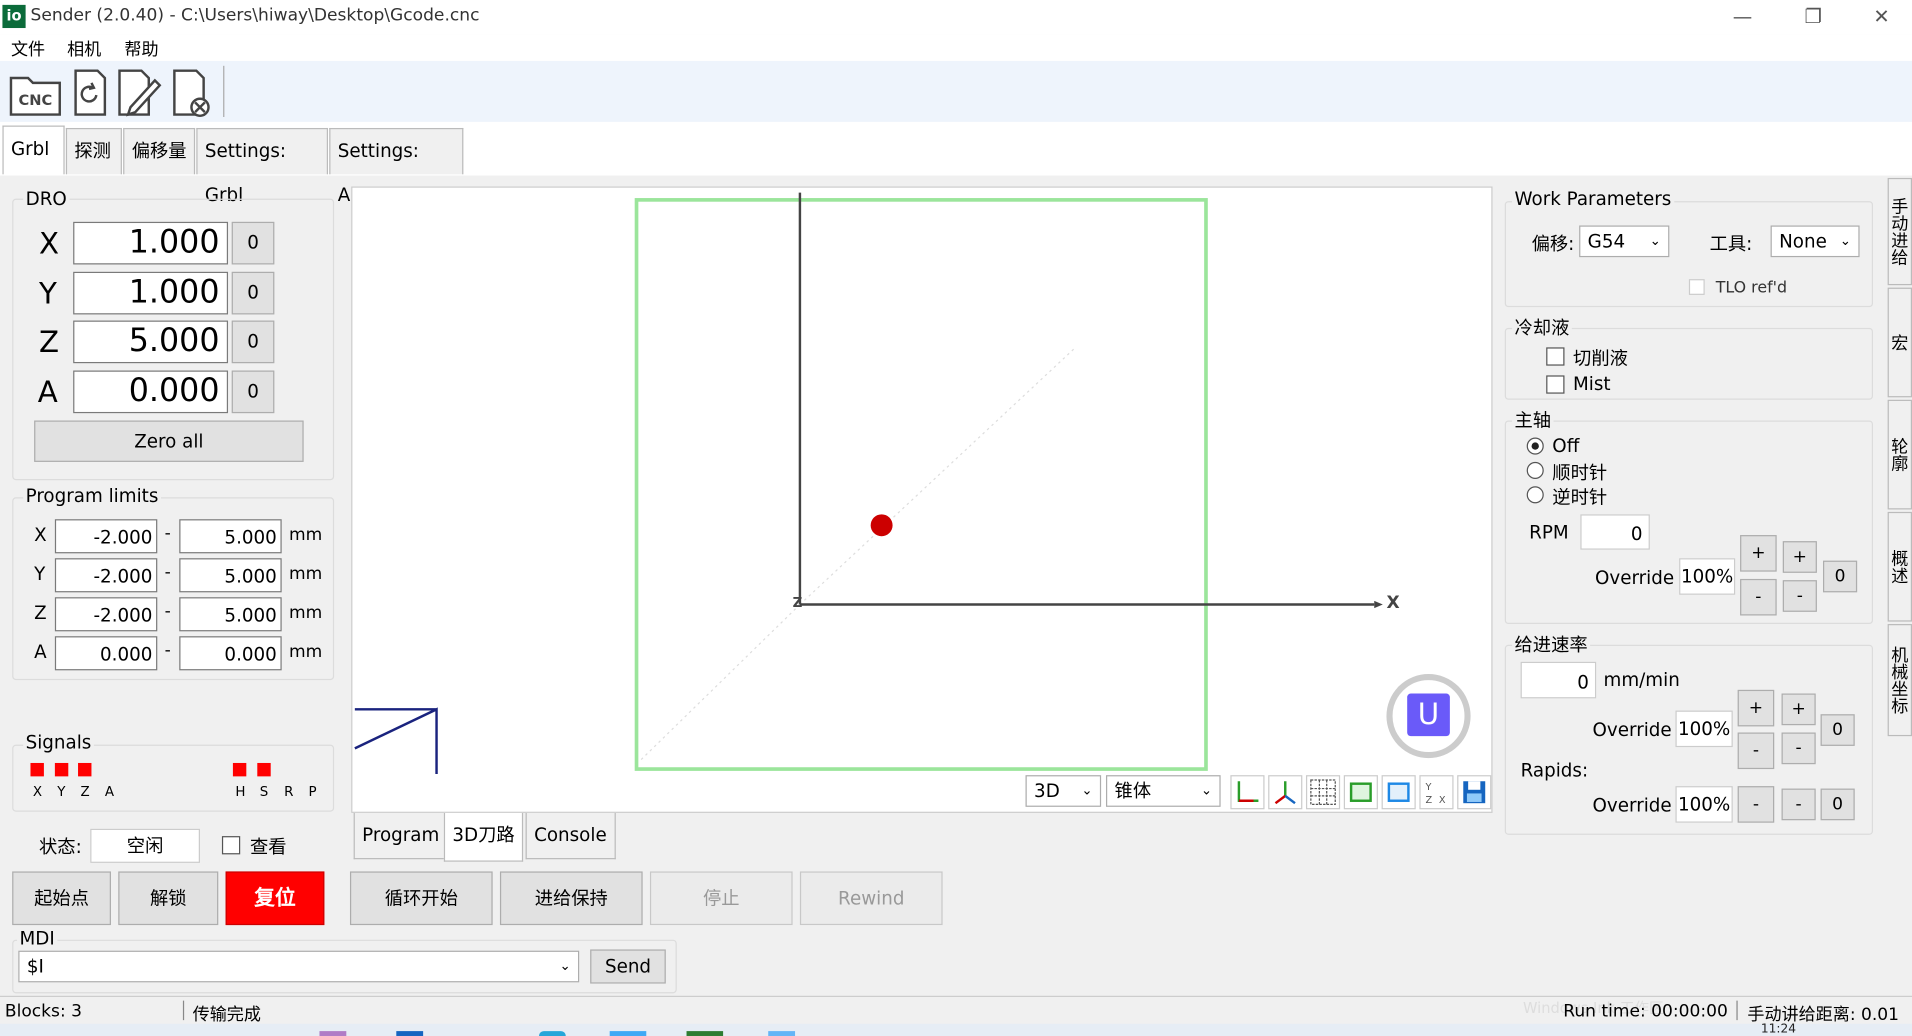 The height and width of the screenshot is (1036, 1912). I want to click on view-mode-value: 3D, so click(1047, 791).